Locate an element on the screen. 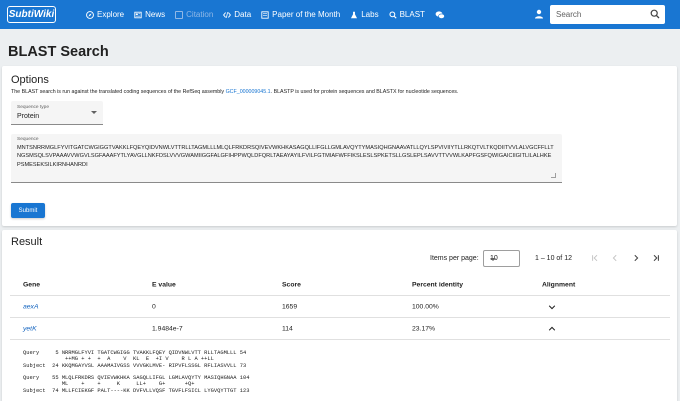 This screenshot has height=401, width=680. nav-news: News is located at coordinates (149, 14).